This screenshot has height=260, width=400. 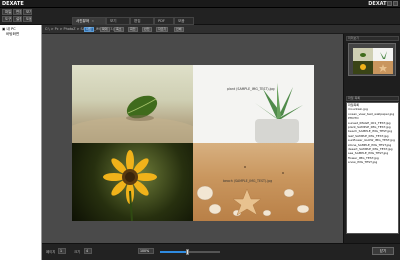 What do you see at coordinates (77, 252) in the screenshot?
I see `size-label: 크기` at bounding box center [77, 252].